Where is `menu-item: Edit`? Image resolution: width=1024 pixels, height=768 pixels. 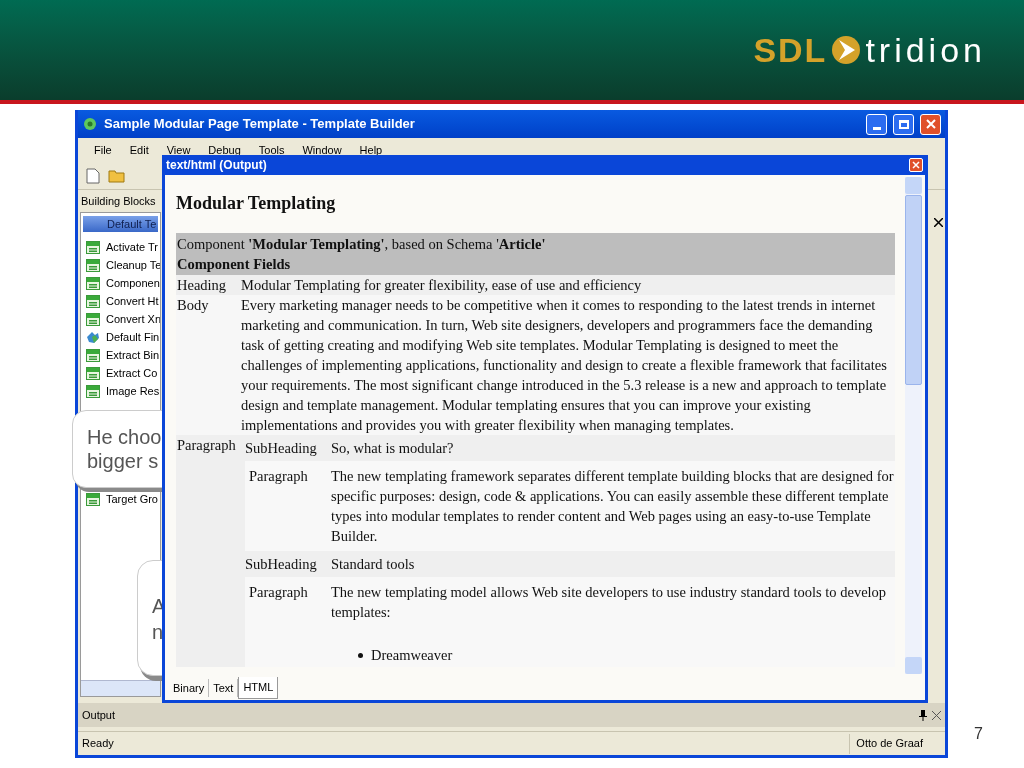
menu-item: Edit is located at coordinates (139, 150).